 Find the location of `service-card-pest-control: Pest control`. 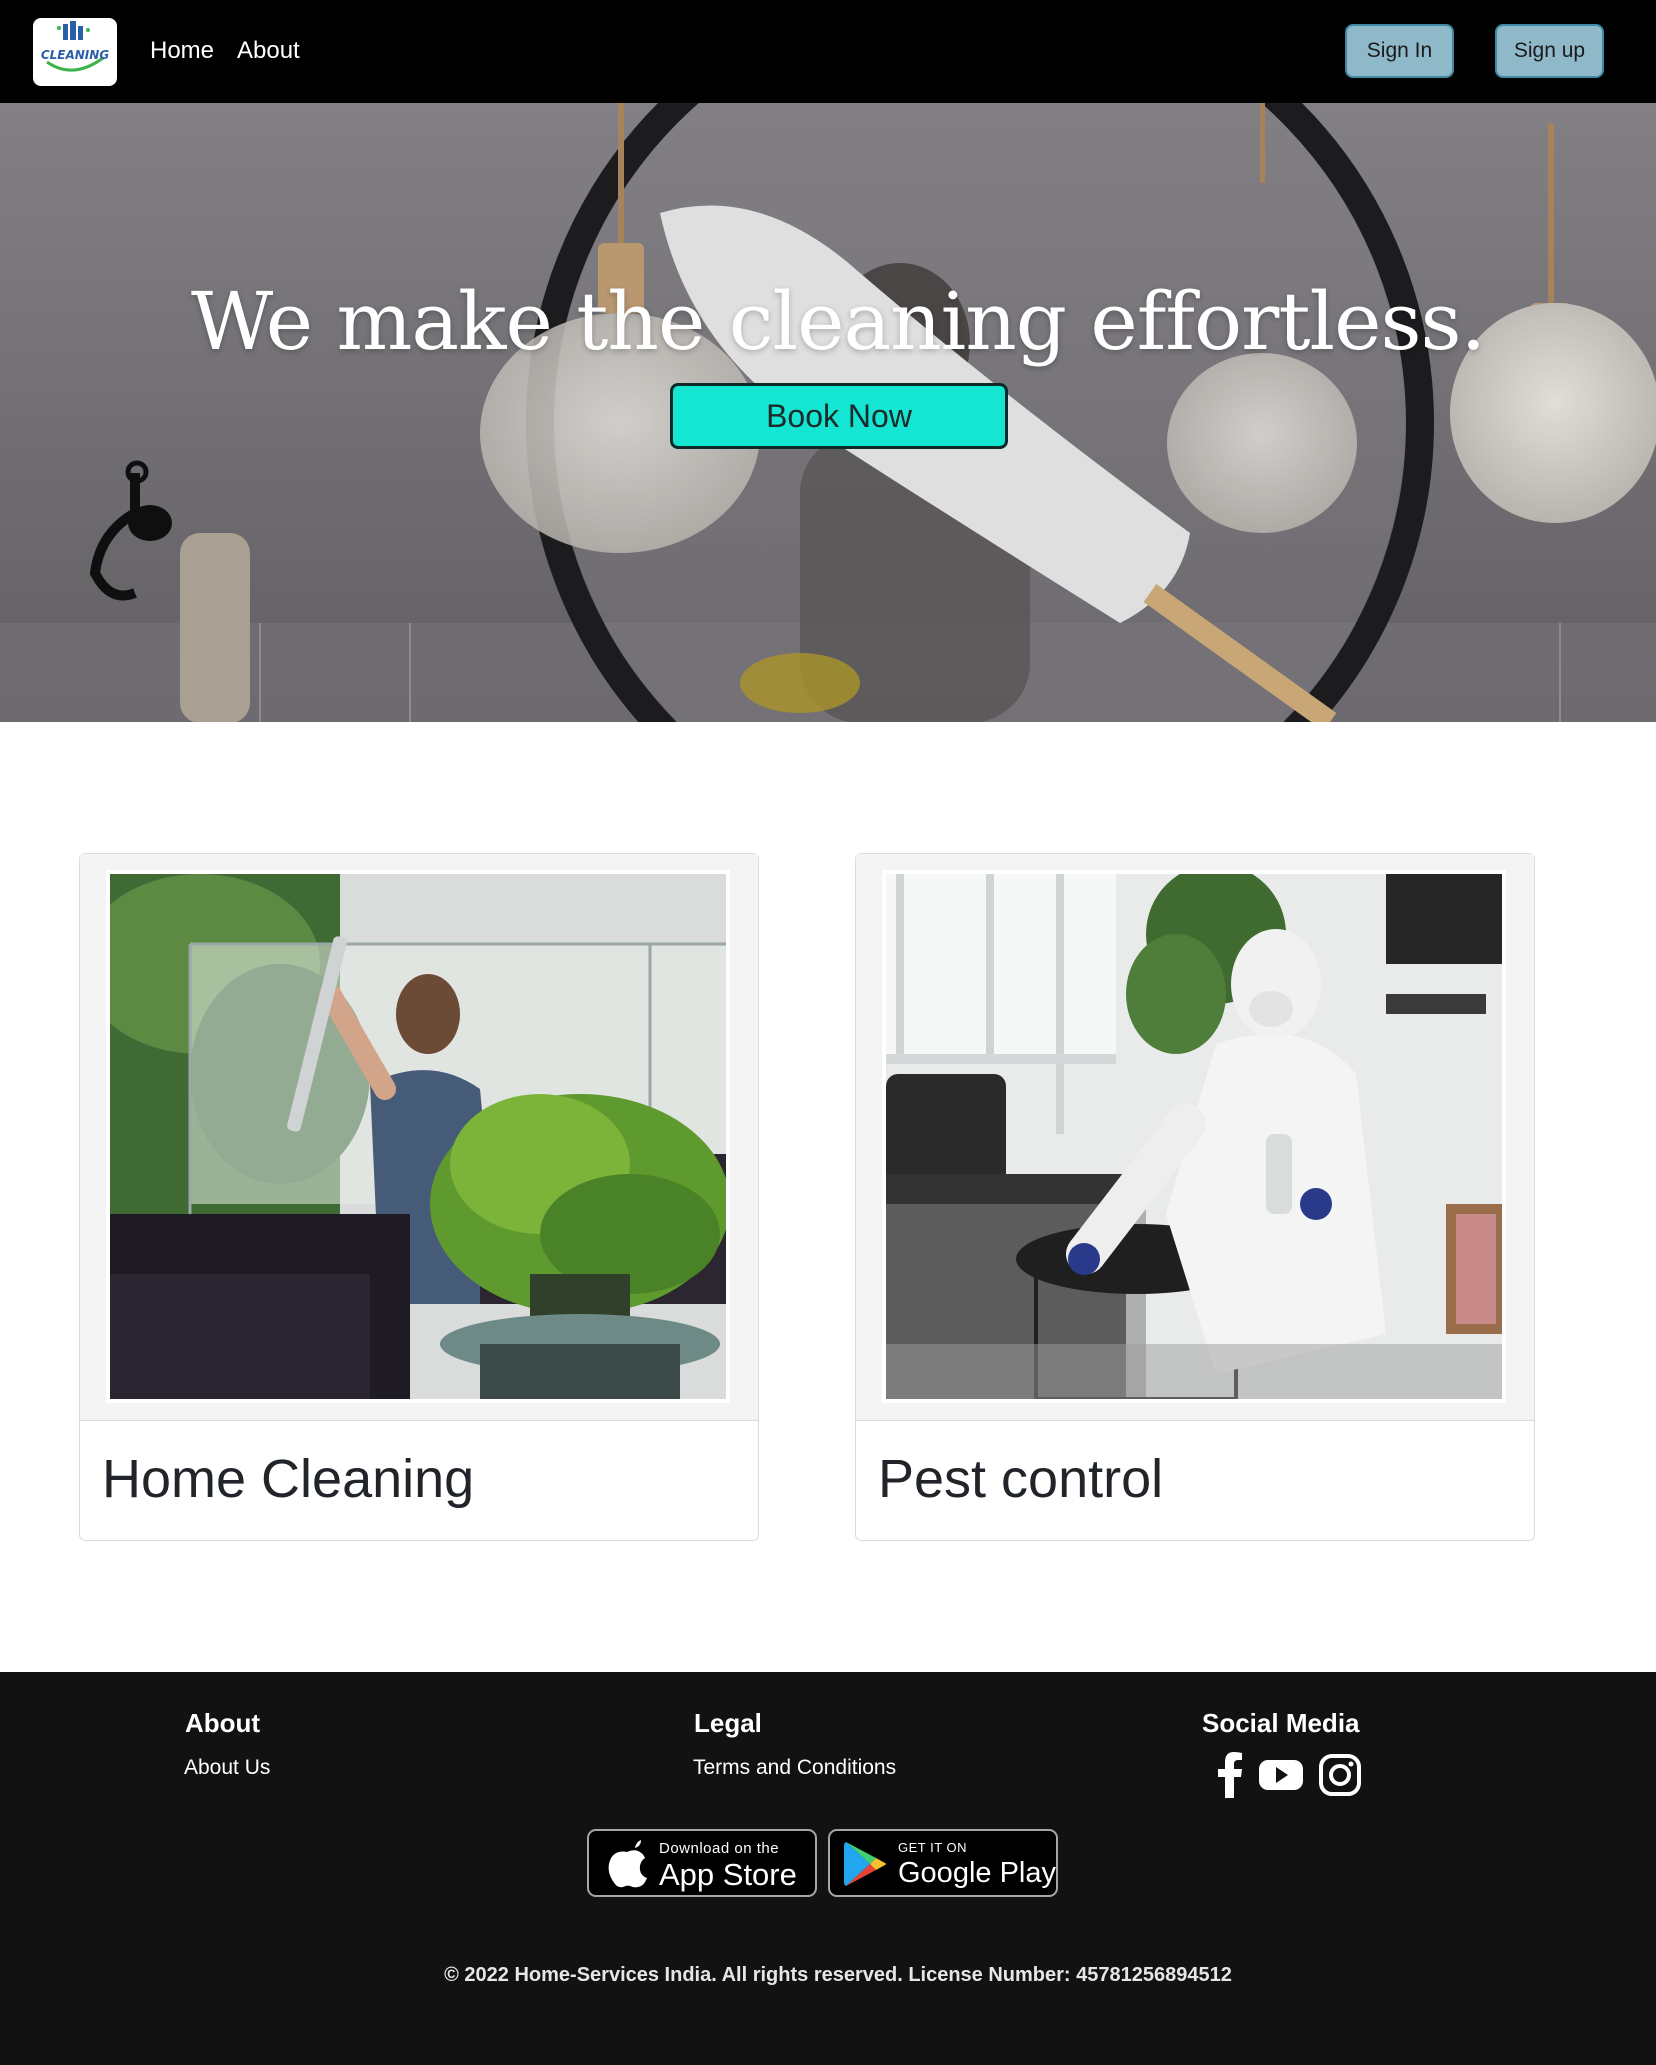

service-card-pest-control: Pest control is located at coordinates (1195, 1197).